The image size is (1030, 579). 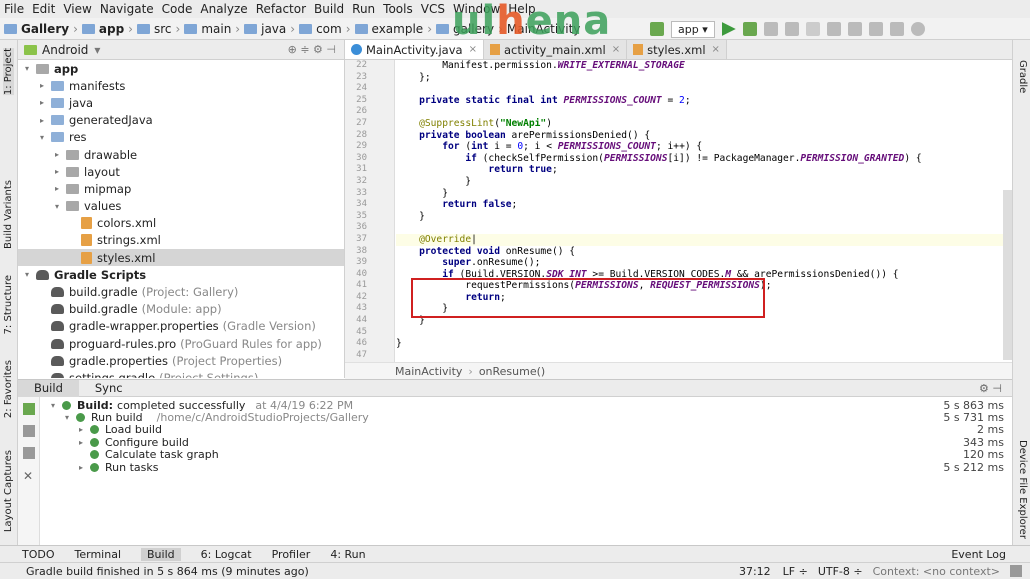 What do you see at coordinates (526, 442) in the screenshot?
I see `build-tree-row: ▸ Configure build 343 ms` at bounding box center [526, 442].